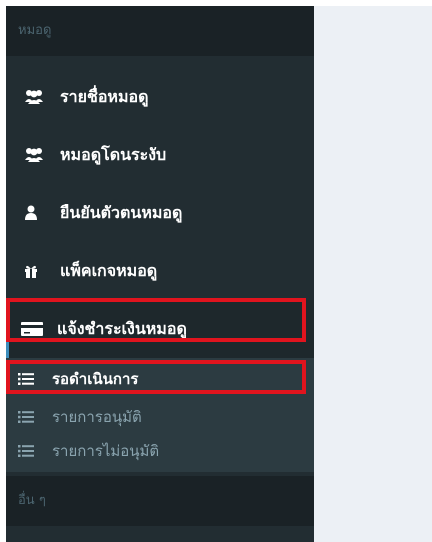 This screenshot has height=542, width=432. What do you see at coordinates (35, 30) in the screenshot?
I see `section-header-label: หมอดู` at bounding box center [35, 30].